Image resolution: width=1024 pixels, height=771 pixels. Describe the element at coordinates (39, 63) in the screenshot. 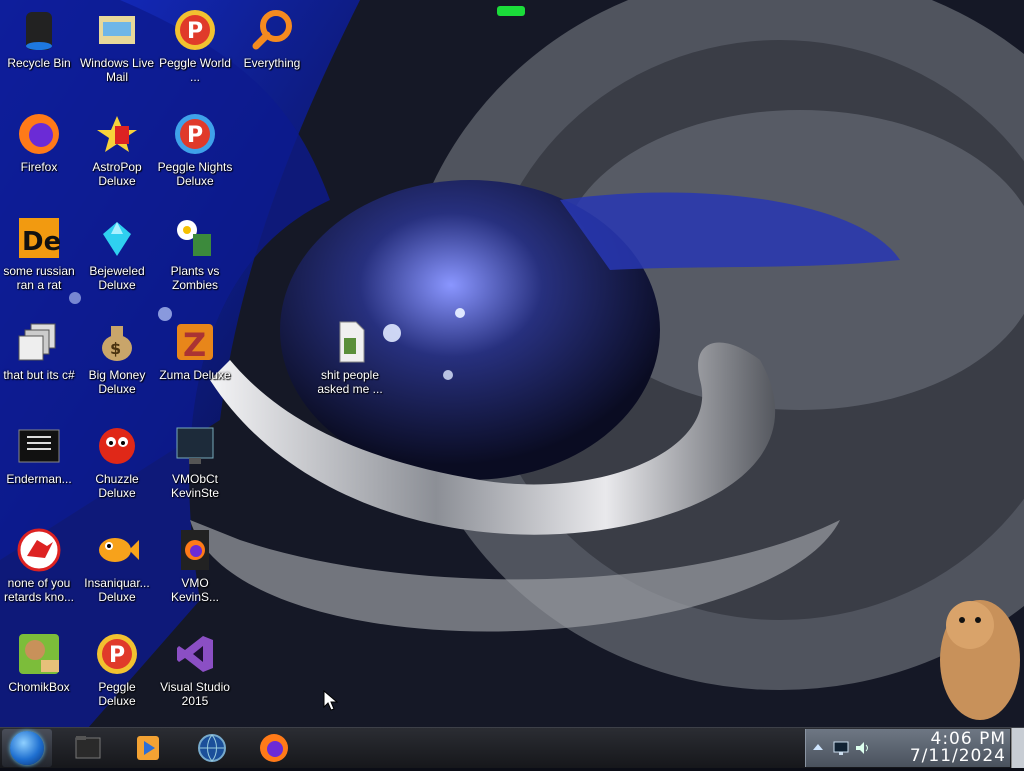

I see `desktop-icon-label: Recycle Bin` at that location.